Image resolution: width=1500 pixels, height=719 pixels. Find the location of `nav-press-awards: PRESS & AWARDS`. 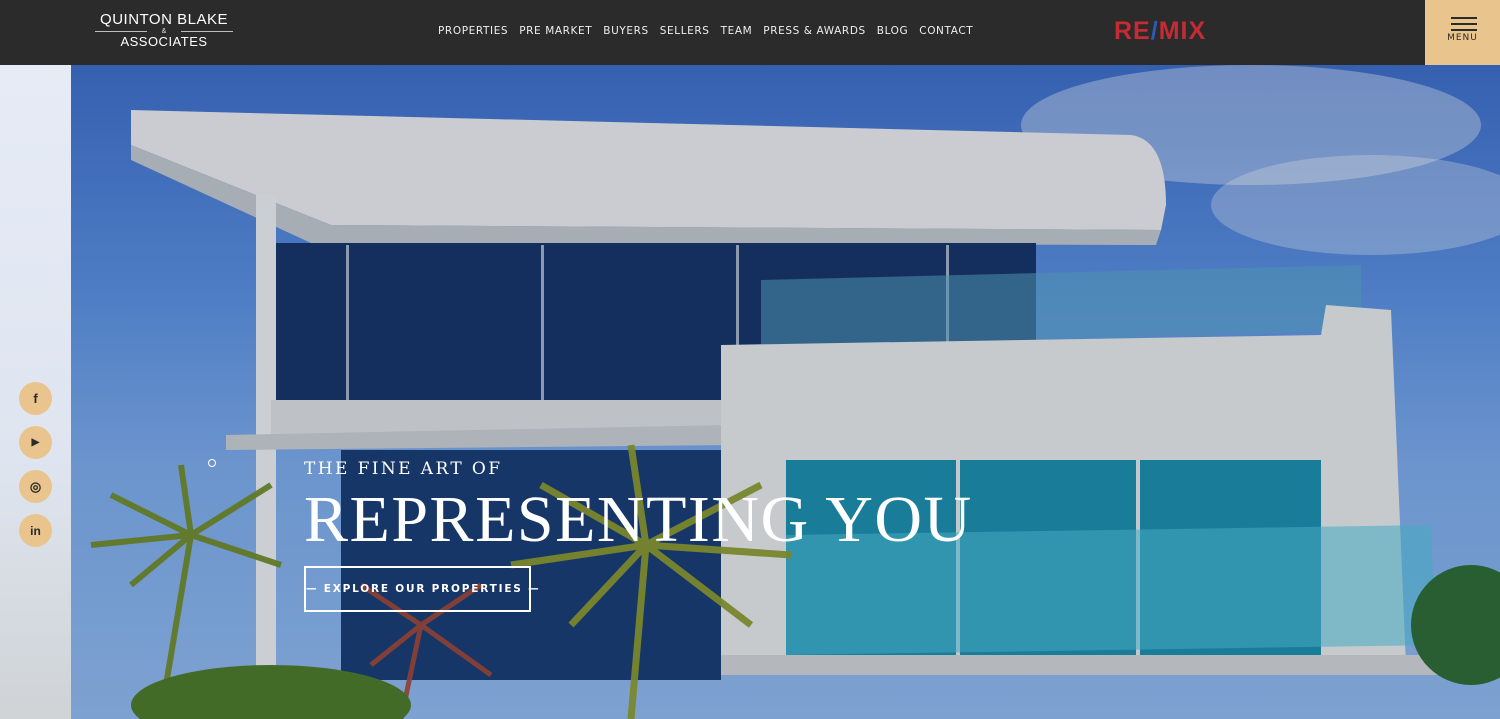

nav-press-awards: PRESS & AWARDS is located at coordinates (814, 31).